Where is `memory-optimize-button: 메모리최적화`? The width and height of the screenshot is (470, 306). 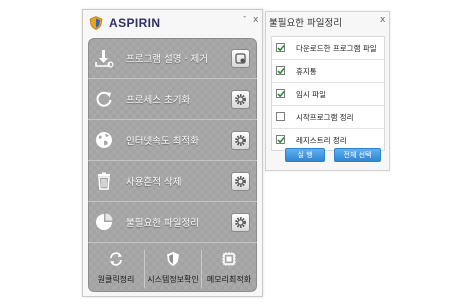
memory-optimize-button: 메모리최적화 is located at coordinates (229, 269).